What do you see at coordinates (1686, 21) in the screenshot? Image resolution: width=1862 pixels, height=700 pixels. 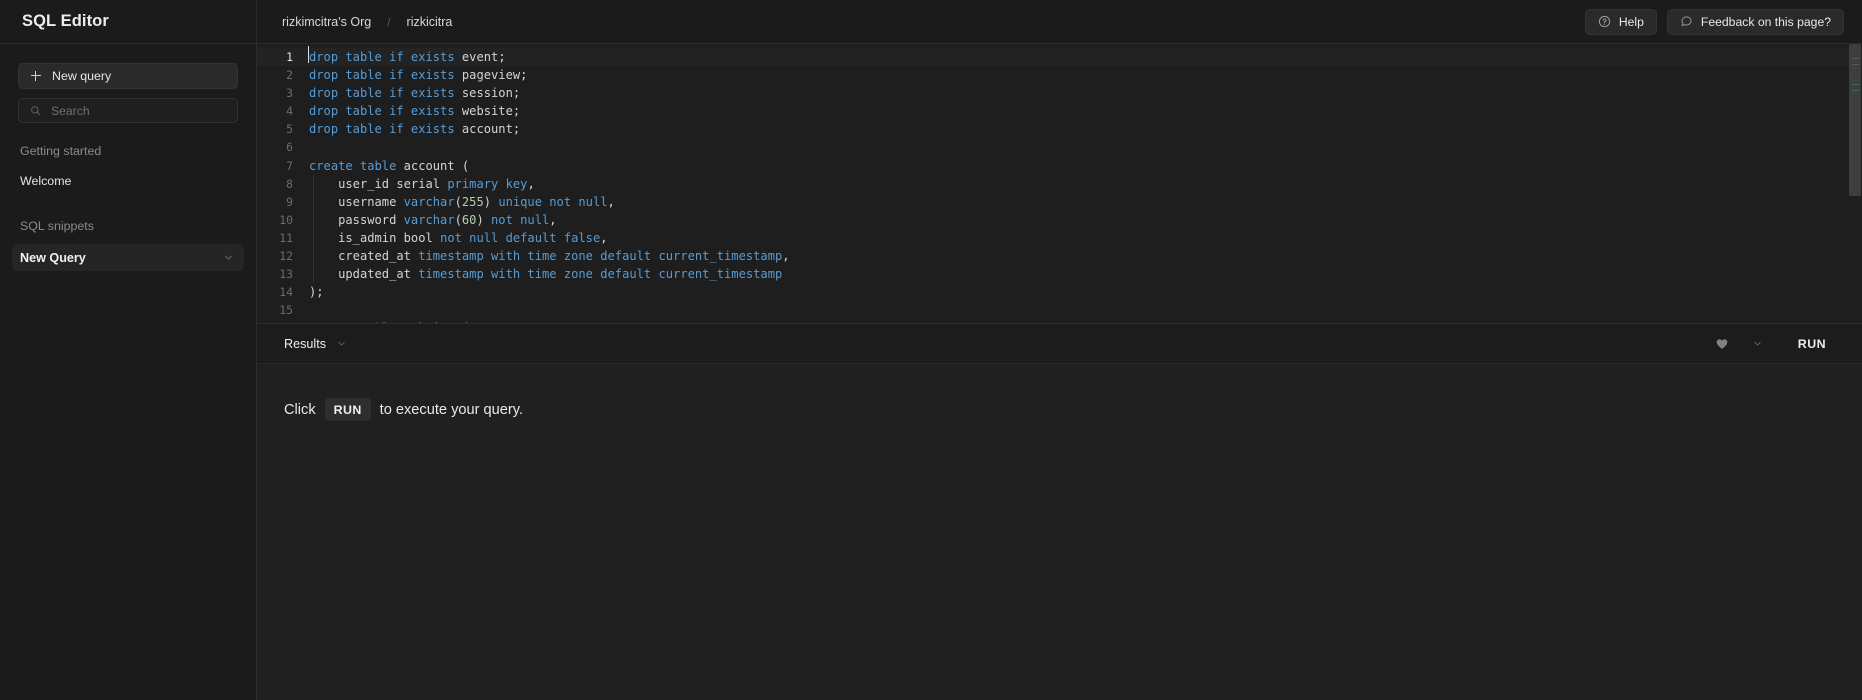 I see `chat-bubble-icon` at bounding box center [1686, 21].